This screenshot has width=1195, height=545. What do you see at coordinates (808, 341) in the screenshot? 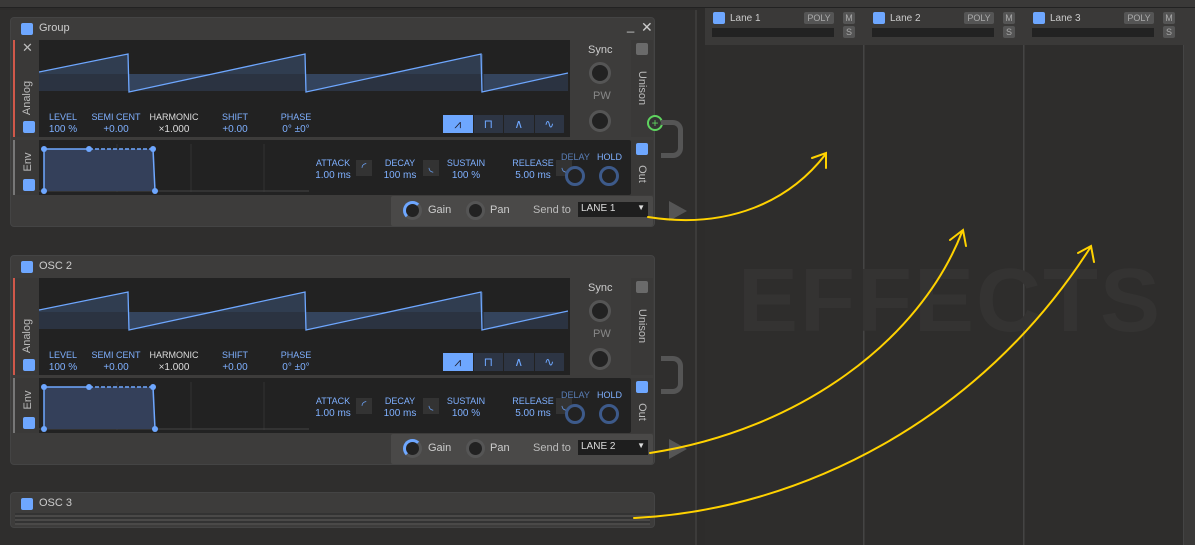
I see `arrow-lane2` at bounding box center [808, 341].